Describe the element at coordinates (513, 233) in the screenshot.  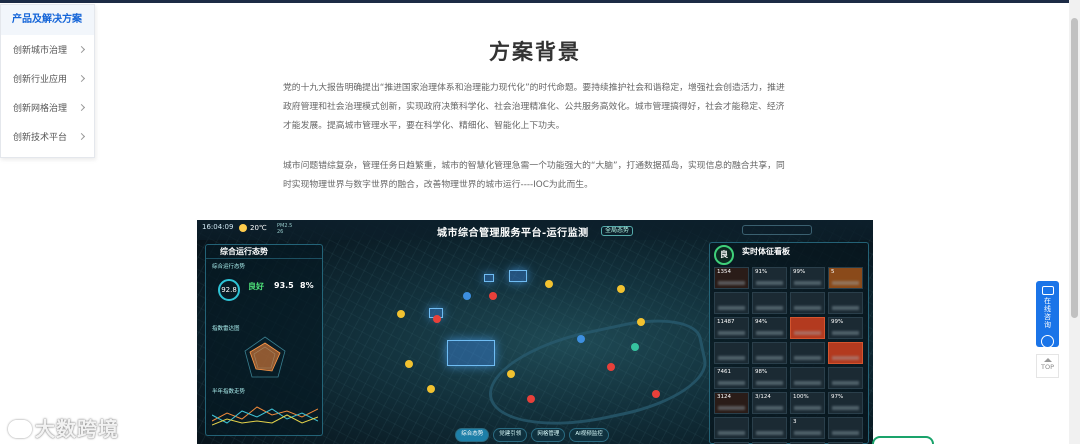
I see `dashboard-title: 城市综合管理服务平台-运行监测` at that location.